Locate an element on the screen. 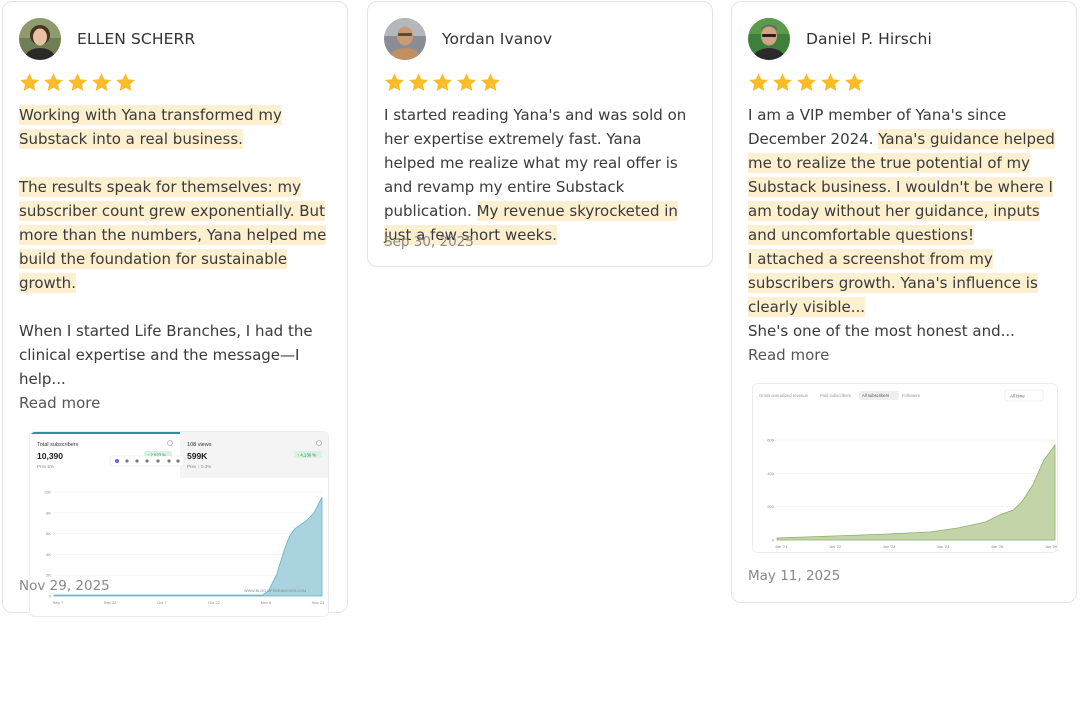 The width and height of the screenshot is (1080, 720). review-header: Yordan Ivanov is located at coordinates (540, 39).